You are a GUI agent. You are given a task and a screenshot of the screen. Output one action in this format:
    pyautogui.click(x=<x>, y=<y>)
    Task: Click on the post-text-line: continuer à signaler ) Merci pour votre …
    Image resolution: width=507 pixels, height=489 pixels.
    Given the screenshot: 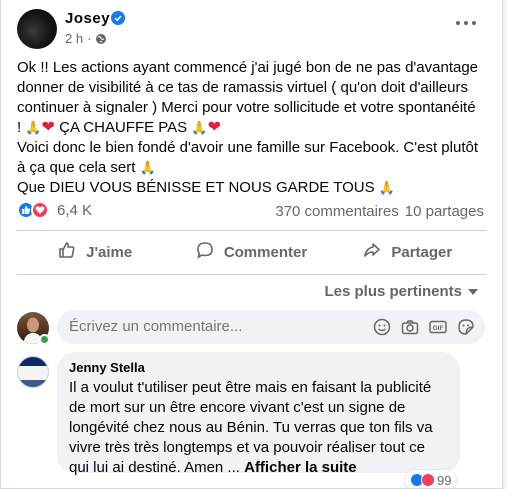 What is the action you would take?
    pyautogui.click(x=246, y=107)
    